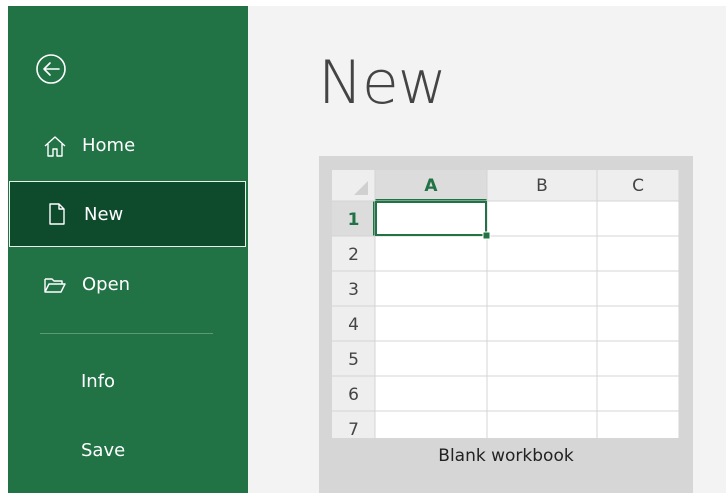  I want to click on sidebar-item-new: New, so click(127, 214).